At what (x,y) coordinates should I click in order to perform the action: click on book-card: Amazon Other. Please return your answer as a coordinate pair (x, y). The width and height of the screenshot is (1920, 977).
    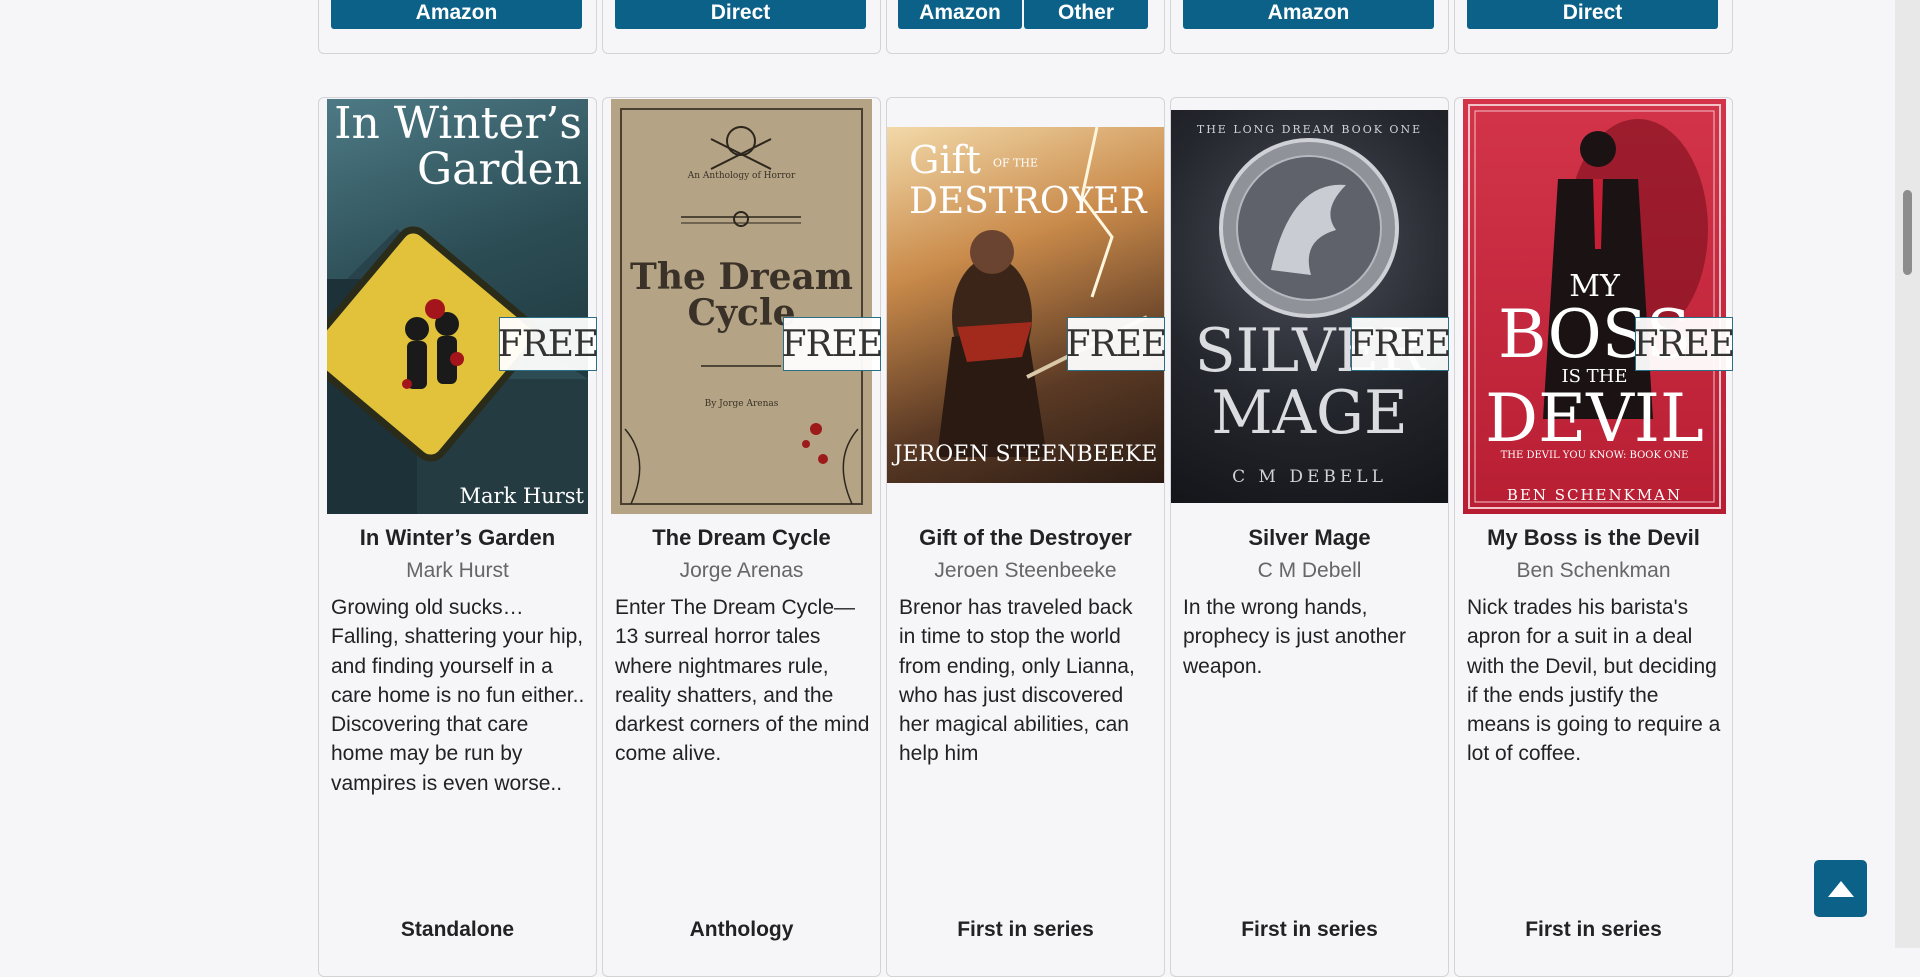
    Looking at the image, I should click on (1025, 27).